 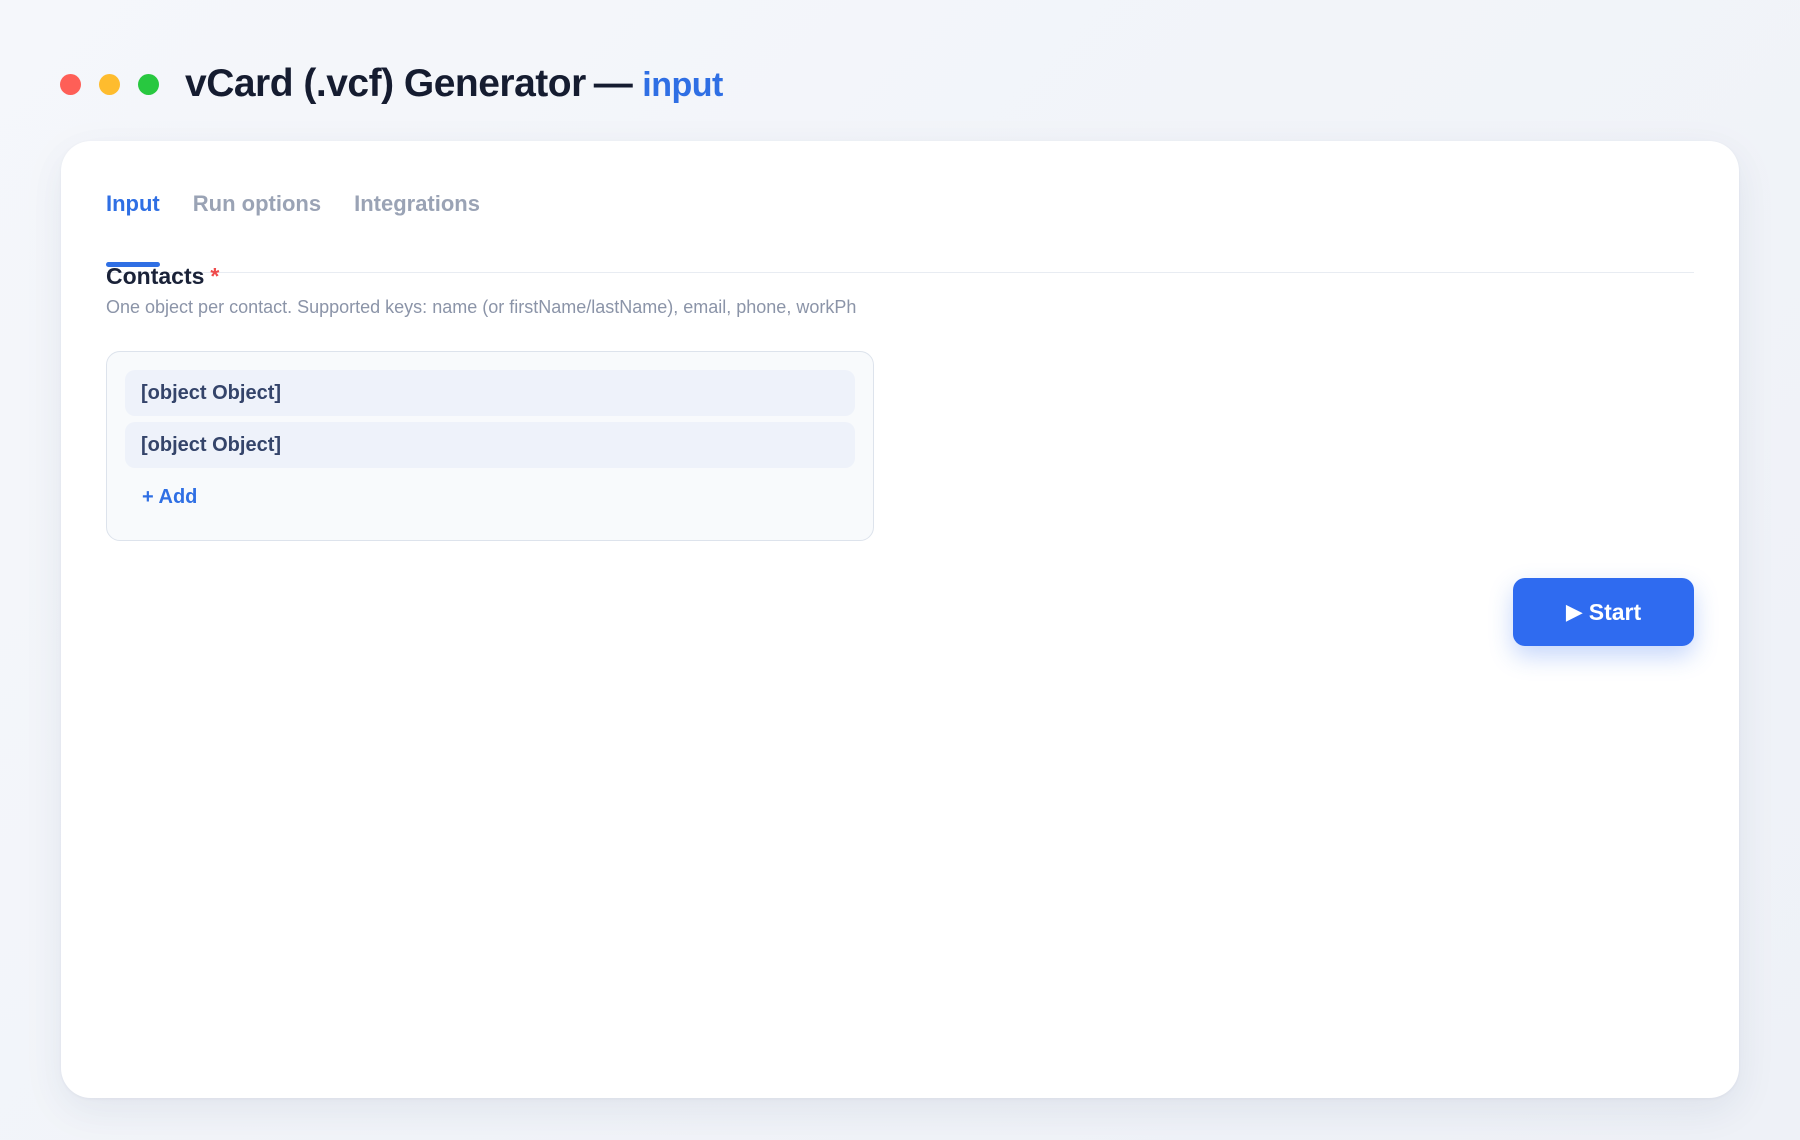 What do you see at coordinates (109, 84) in the screenshot?
I see `minimize-window-button` at bounding box center [109, 84].